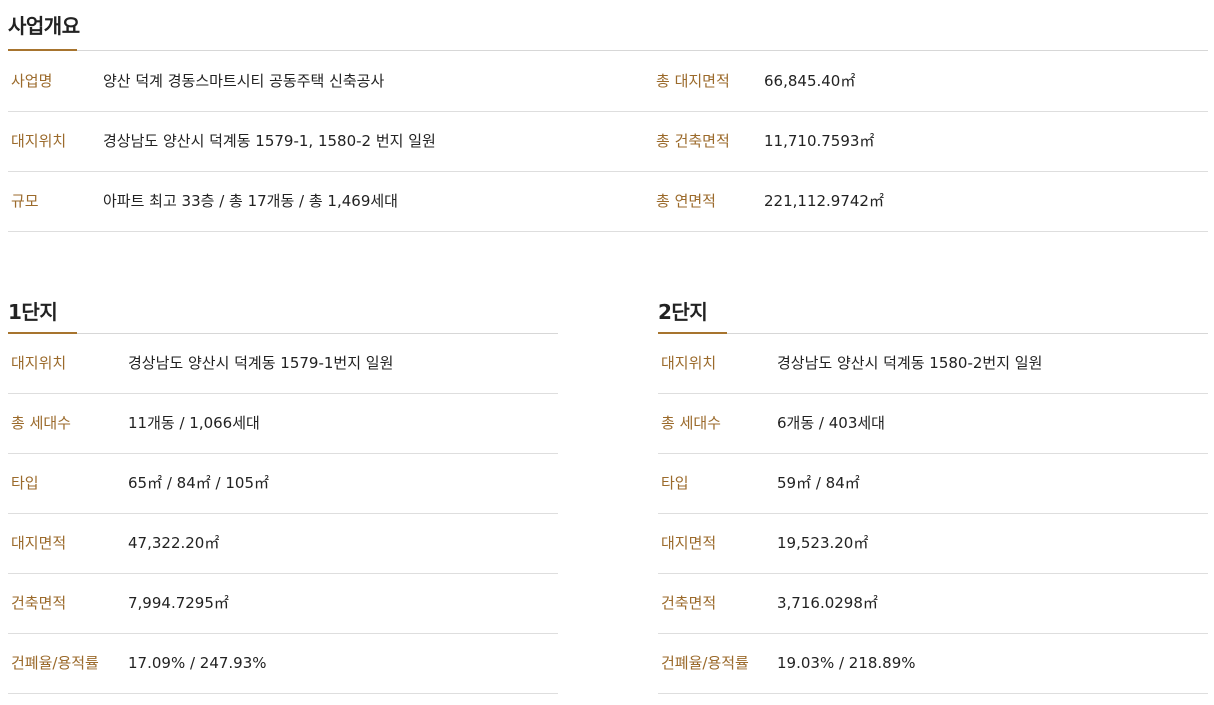 This screenshot has width=1214, height=705. What do you see at coordinates (283, 424) in the screenshot?
I see `complex1-row-households: 총 세대수 11개동 / 1,066세대` at bounding box center [283, 424].